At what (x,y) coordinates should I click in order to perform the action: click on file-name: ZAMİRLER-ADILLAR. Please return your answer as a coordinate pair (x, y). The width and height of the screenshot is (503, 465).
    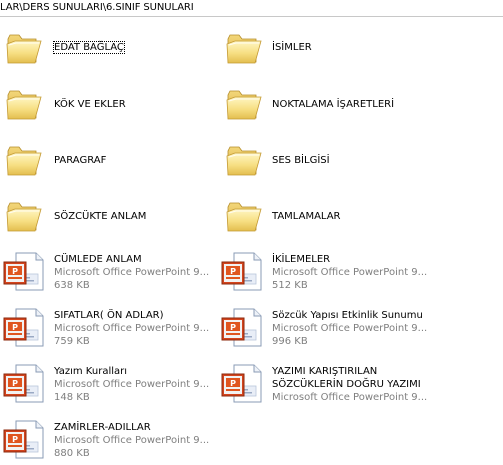
    Looking at the image, I should click on (102, 427).